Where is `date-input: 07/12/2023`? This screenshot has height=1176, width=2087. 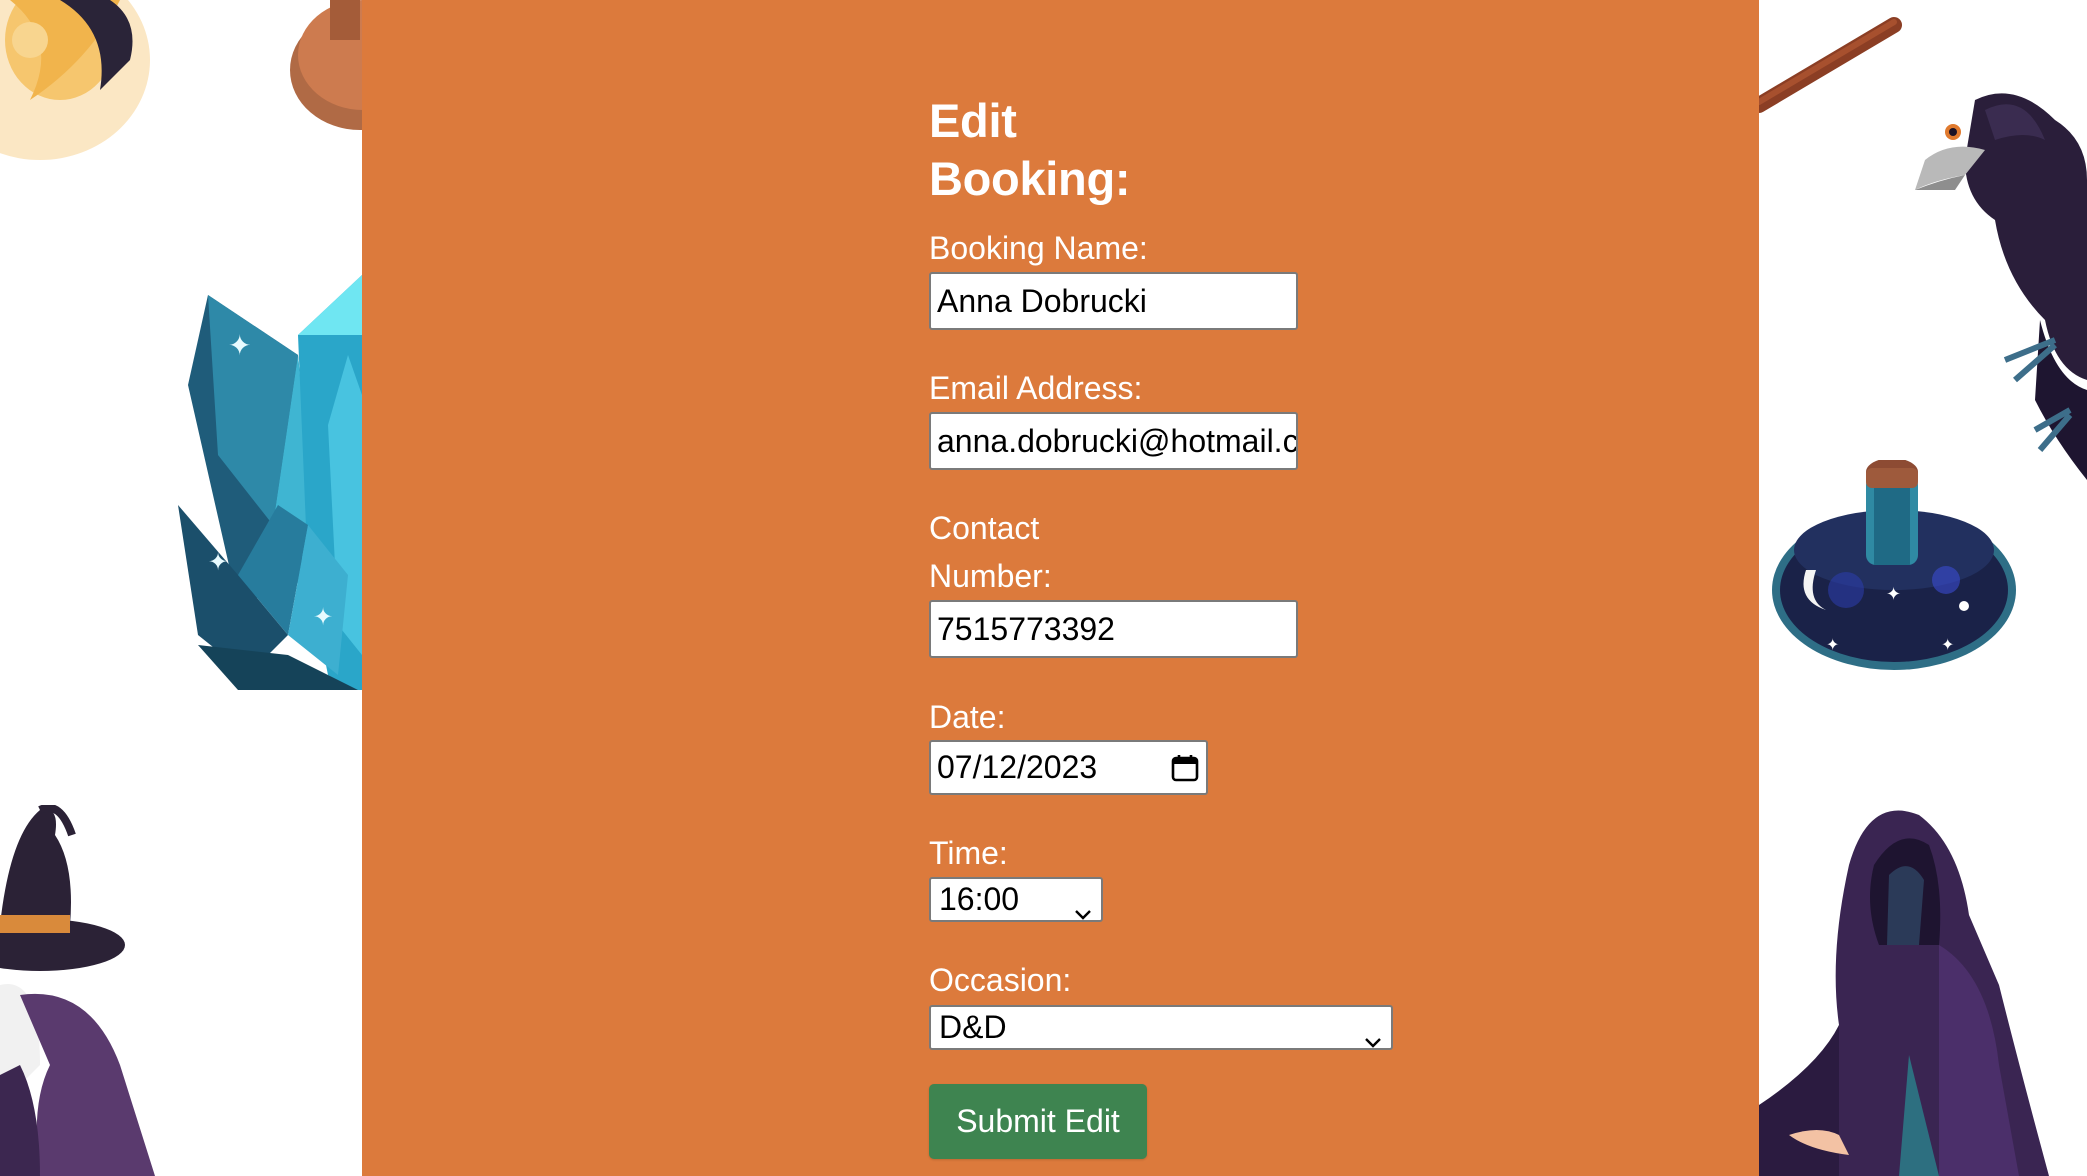
date-input: 07/12/2023 is located at coordinates (1068, 767).